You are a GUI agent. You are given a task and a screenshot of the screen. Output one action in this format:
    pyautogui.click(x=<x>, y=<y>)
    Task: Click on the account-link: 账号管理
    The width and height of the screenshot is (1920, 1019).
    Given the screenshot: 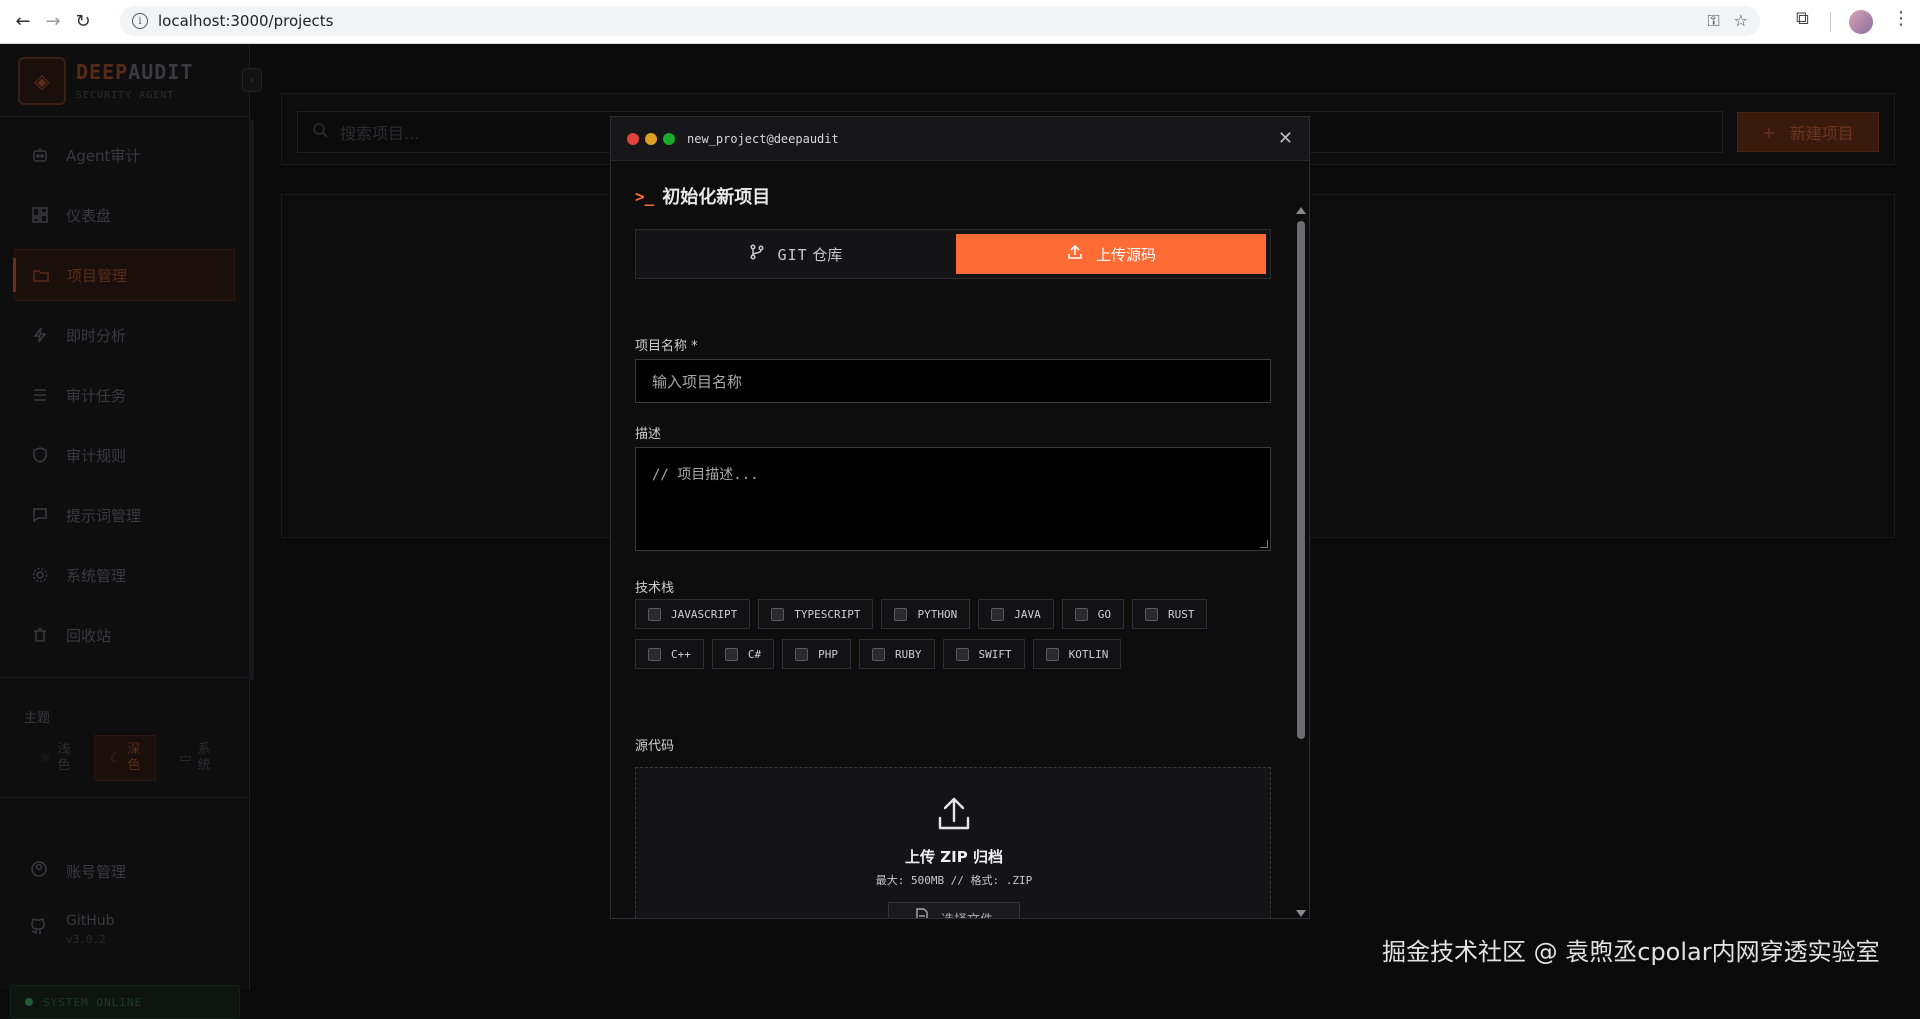 What is the action you would take?
    pyautogui.click(x=78, y=871)
    